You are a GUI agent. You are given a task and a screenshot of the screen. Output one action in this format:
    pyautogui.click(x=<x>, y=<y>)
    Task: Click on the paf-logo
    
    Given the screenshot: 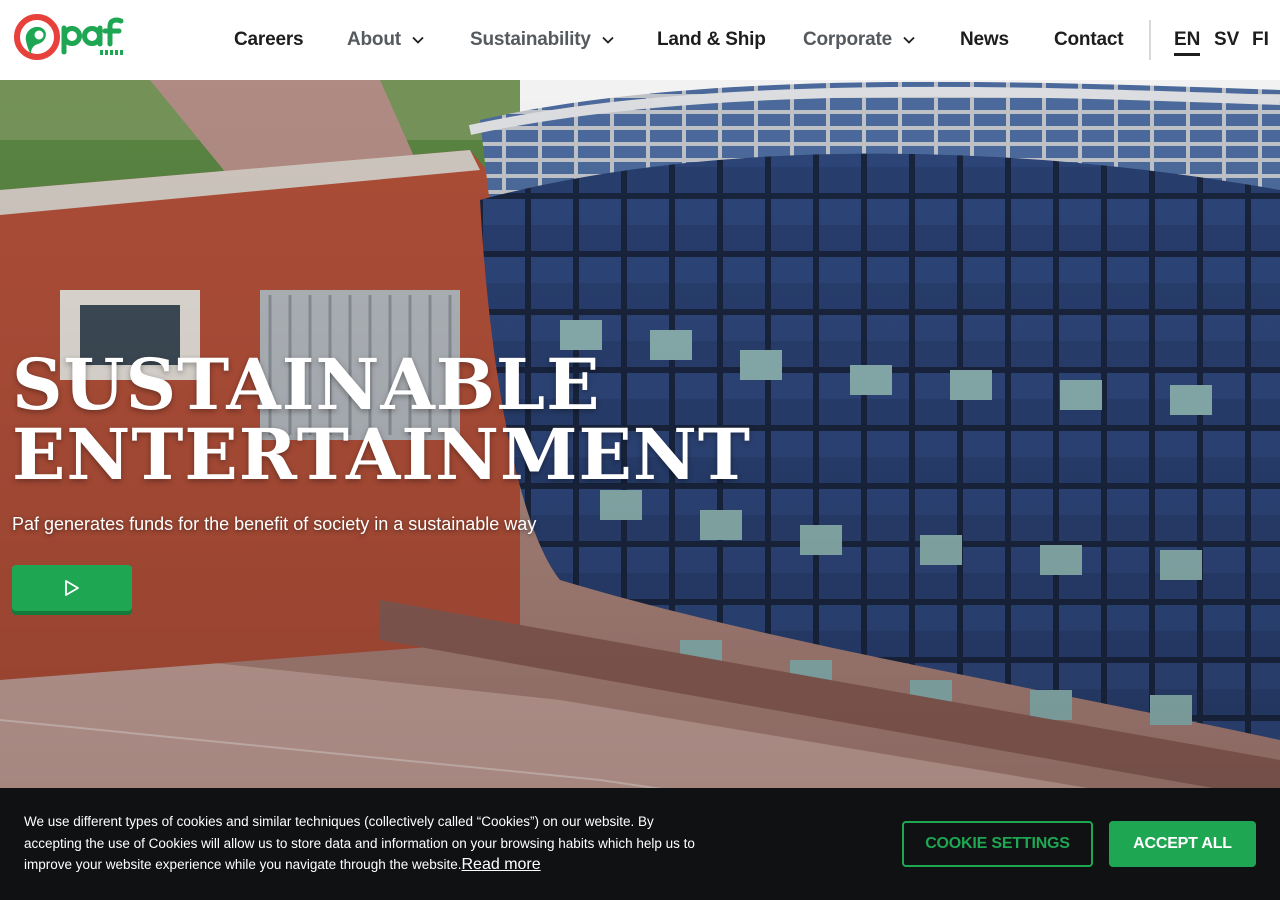 What is the action you would take?
    pyautogui.click(x=69, y=37)
    